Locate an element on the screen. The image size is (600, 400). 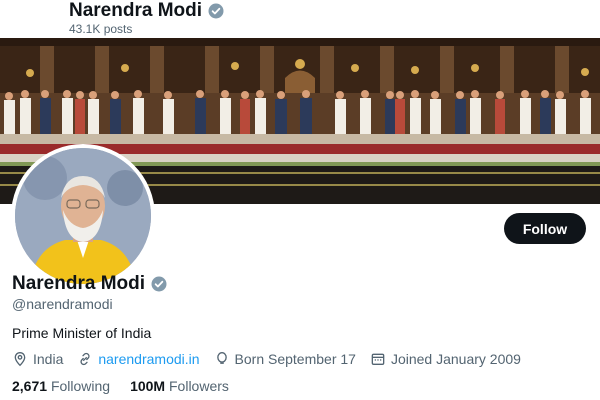
followers-label: Followers is located at coordinates (199, 386).